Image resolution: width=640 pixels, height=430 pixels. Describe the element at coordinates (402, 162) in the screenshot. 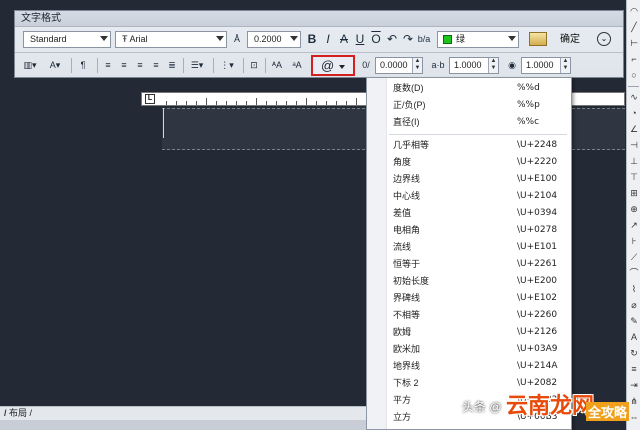

I see `menu-item-label: 角度` at that location.